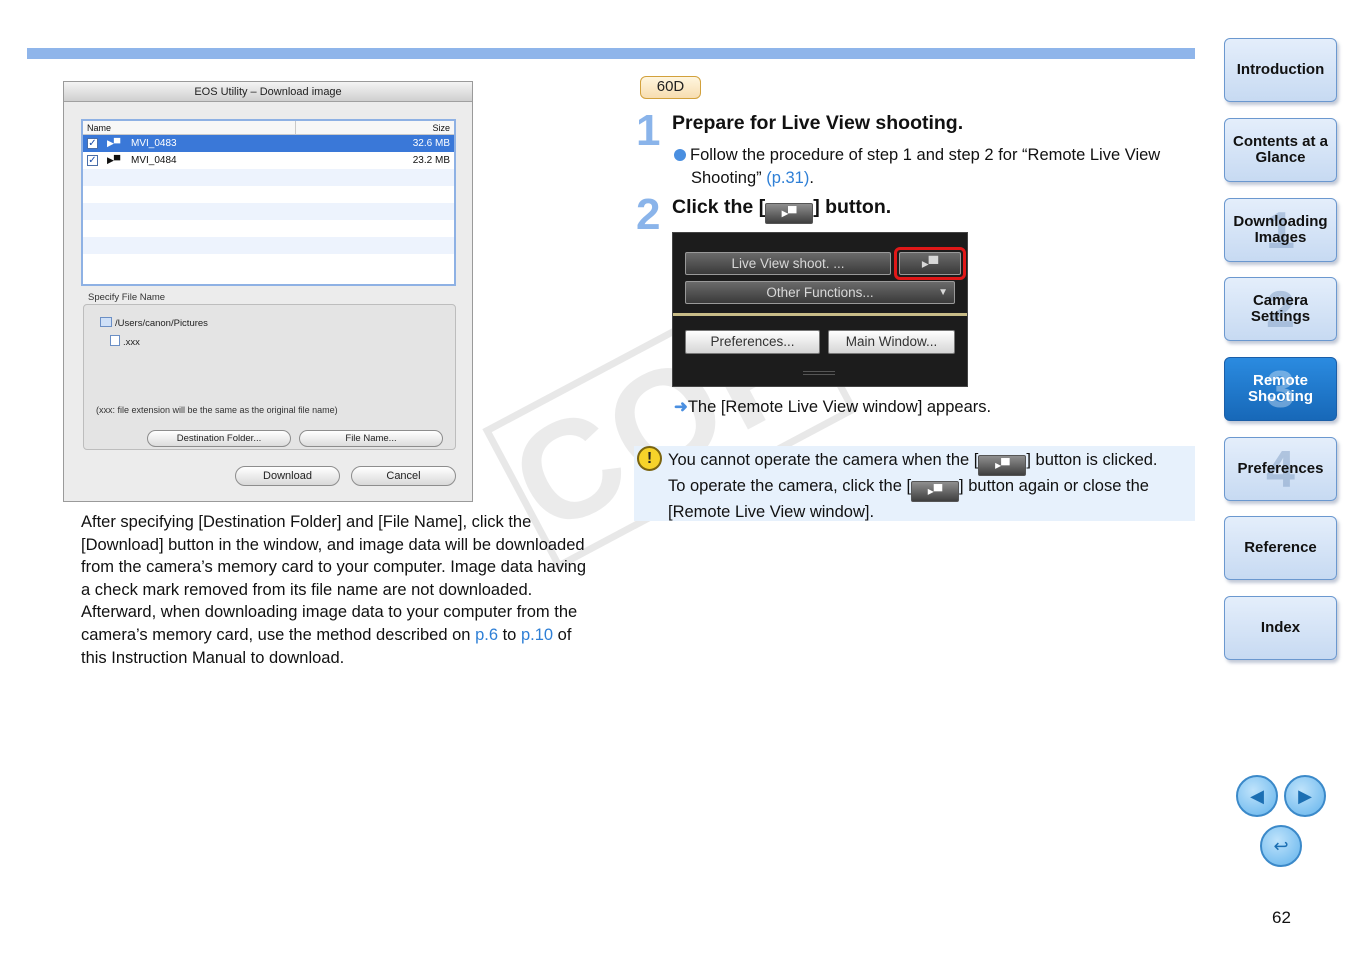 The height and width of the screenshot is (954, 1350). What do you see at coordinates (268, 160) in the screenshot?
I see `file-row: ✓ ▶▀ MVI_0484 23.2 MB` at bounding box center [268, 160].